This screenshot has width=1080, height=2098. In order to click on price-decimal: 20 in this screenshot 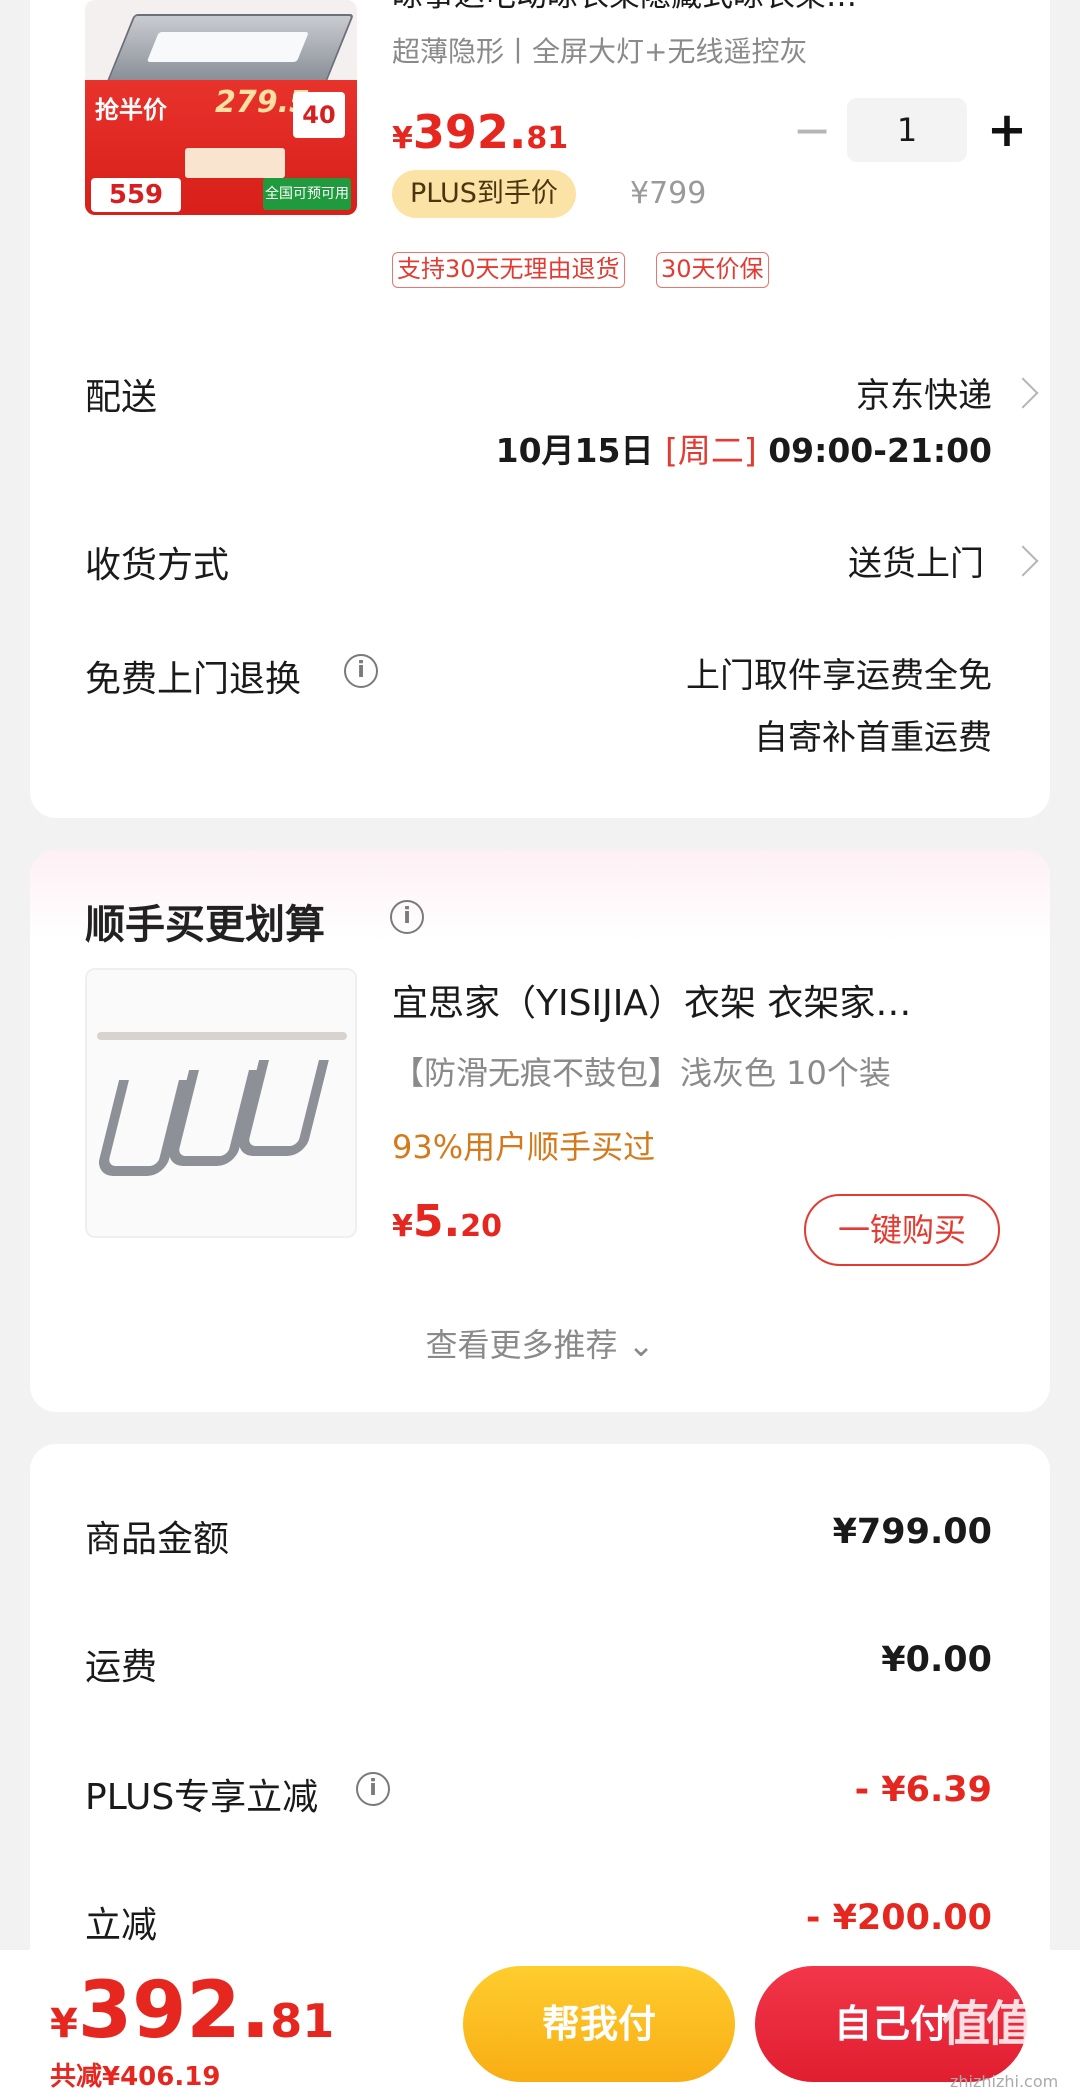, I will do `click(481, 1226)`.